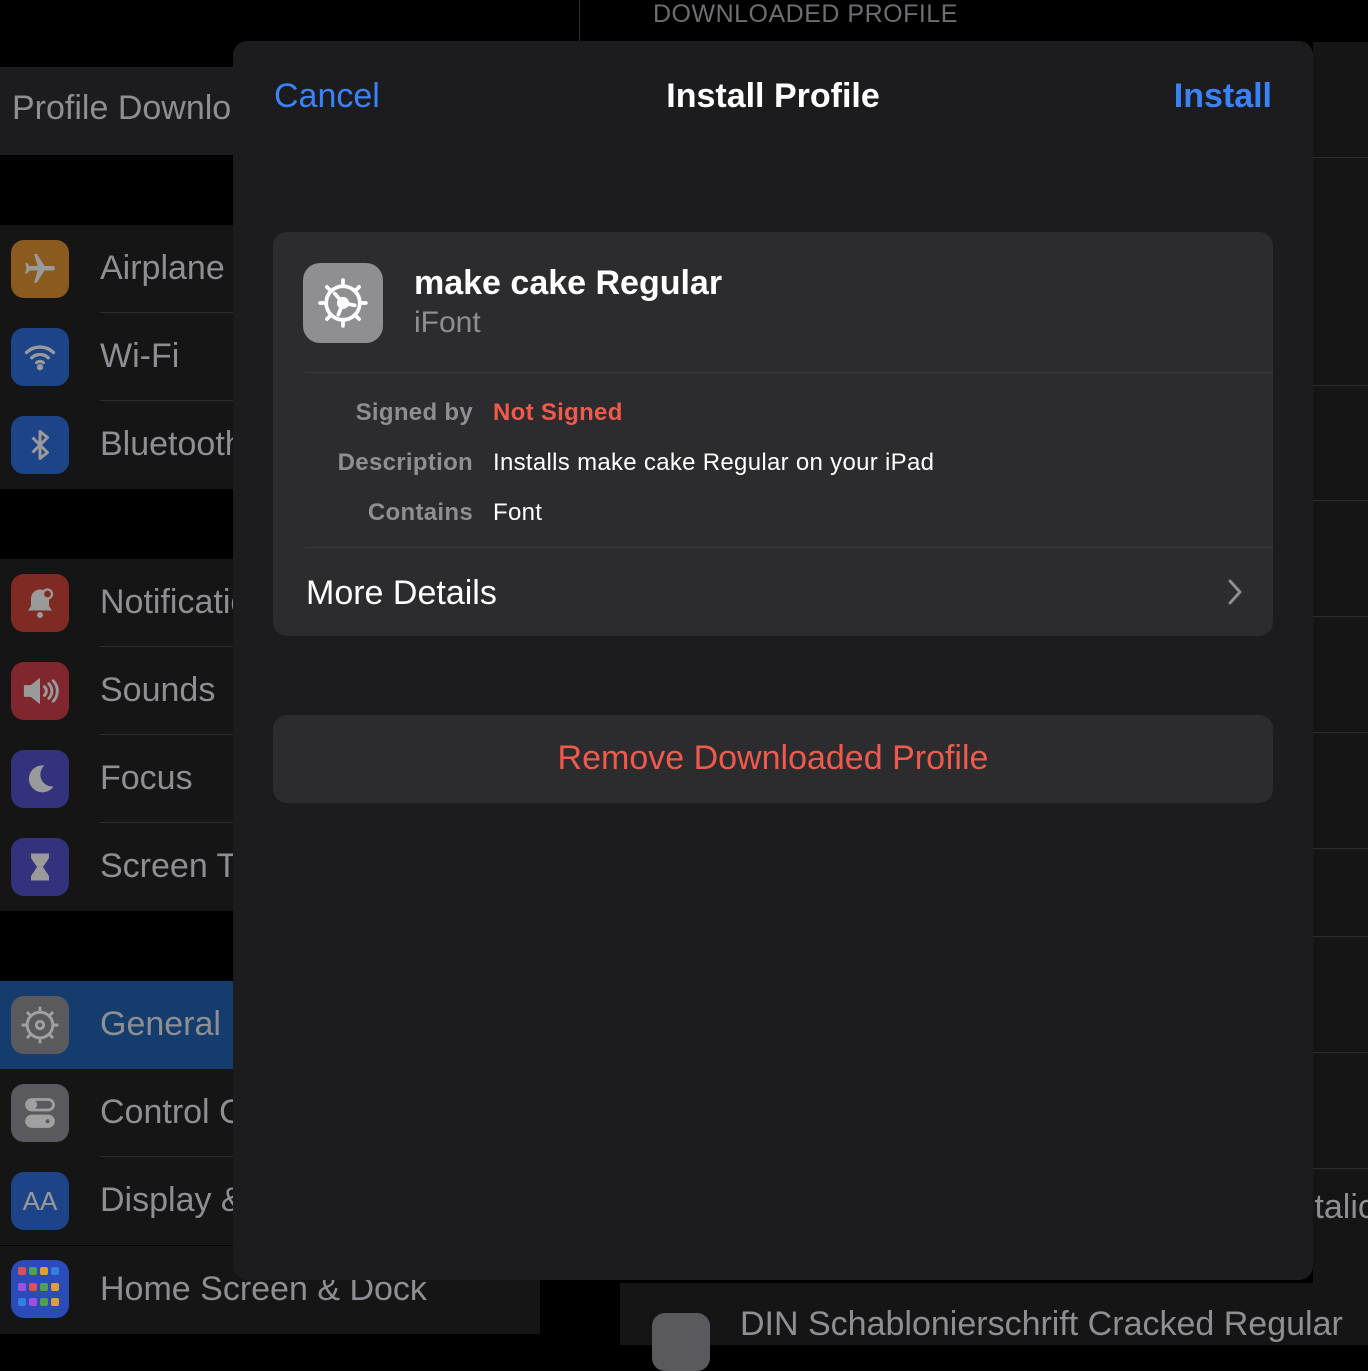 This screenshot has width=1368, height=1371. Describe the element at coordinates (40, 603) in the screenshot. I see `bell-icon` at that location.